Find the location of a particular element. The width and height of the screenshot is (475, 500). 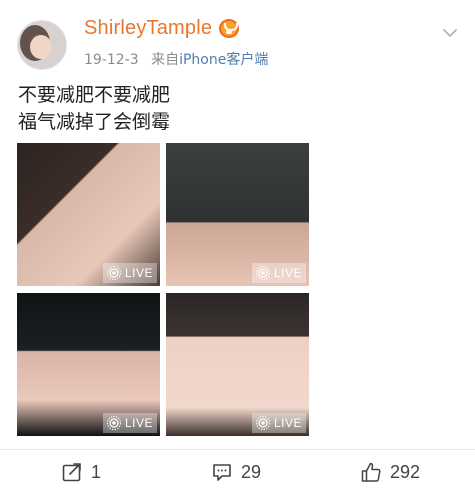

comment-icon is located at coordinates (222, 472).